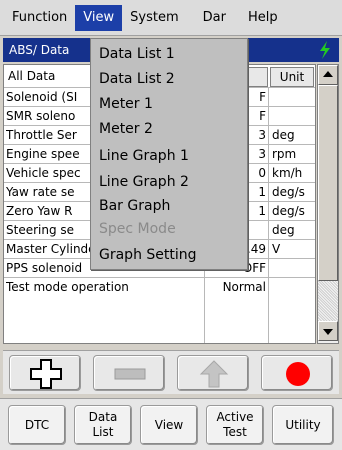 The image size is (342, 450). I want to click on plus-icon, so click(46, 374).